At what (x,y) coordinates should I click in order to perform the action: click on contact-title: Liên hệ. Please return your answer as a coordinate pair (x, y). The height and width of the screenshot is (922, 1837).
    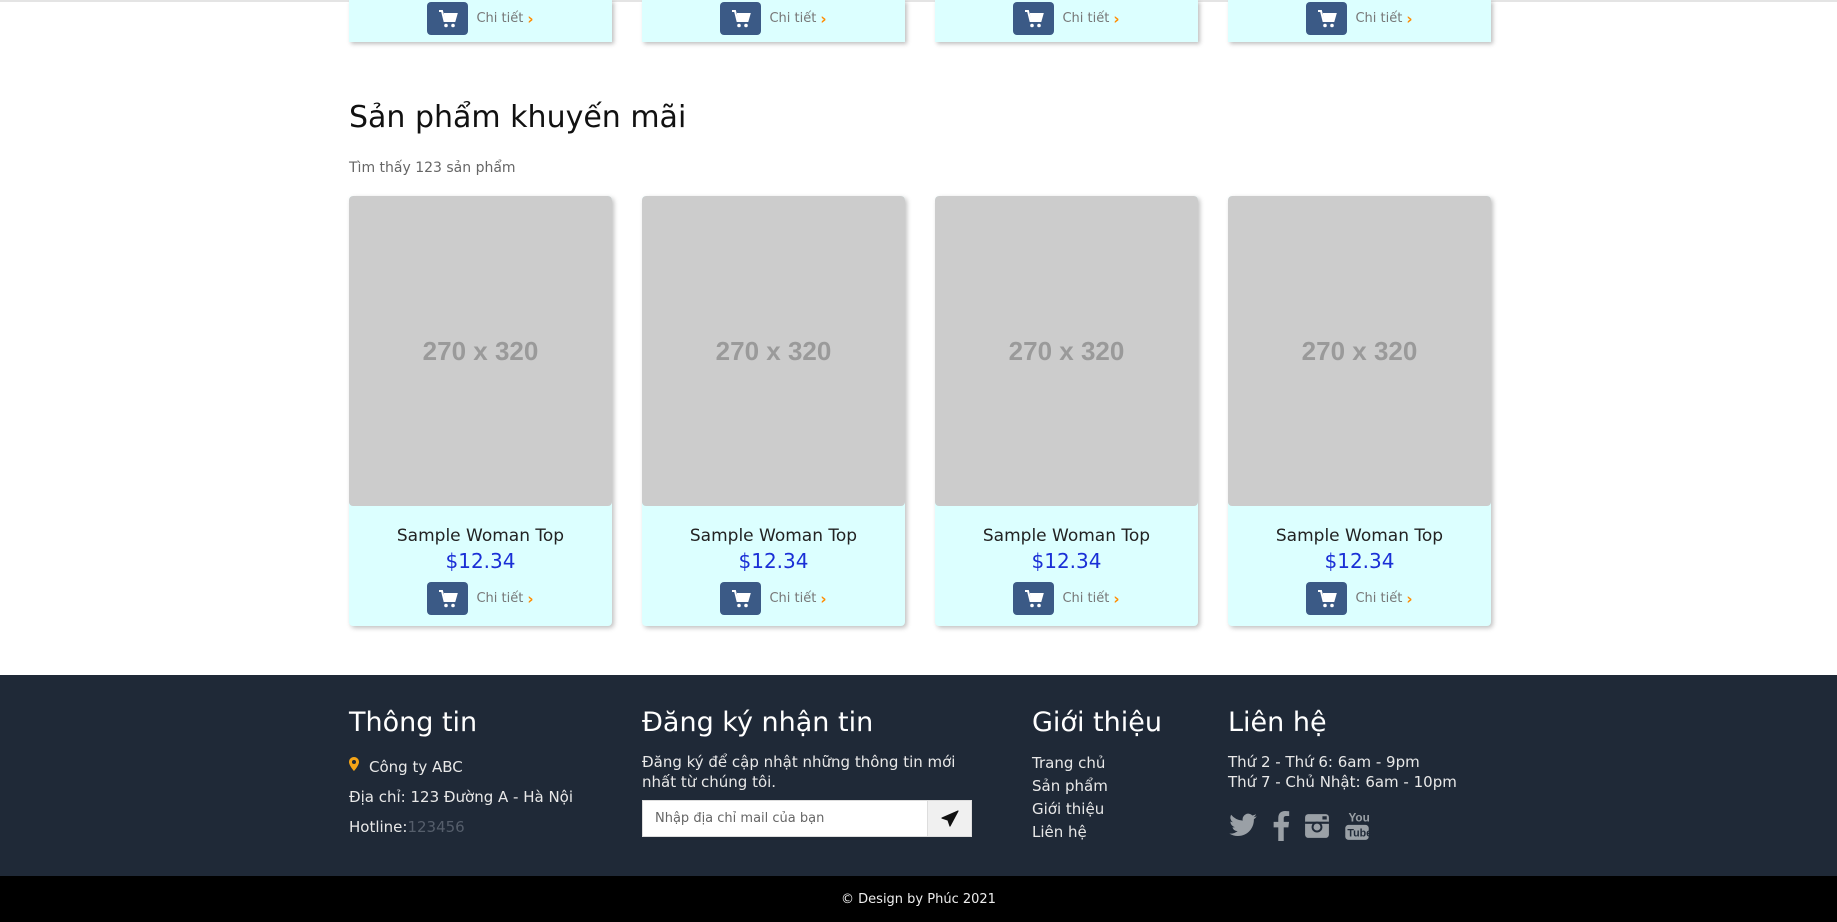
    Looking at the image, I should click on (1277, 722).